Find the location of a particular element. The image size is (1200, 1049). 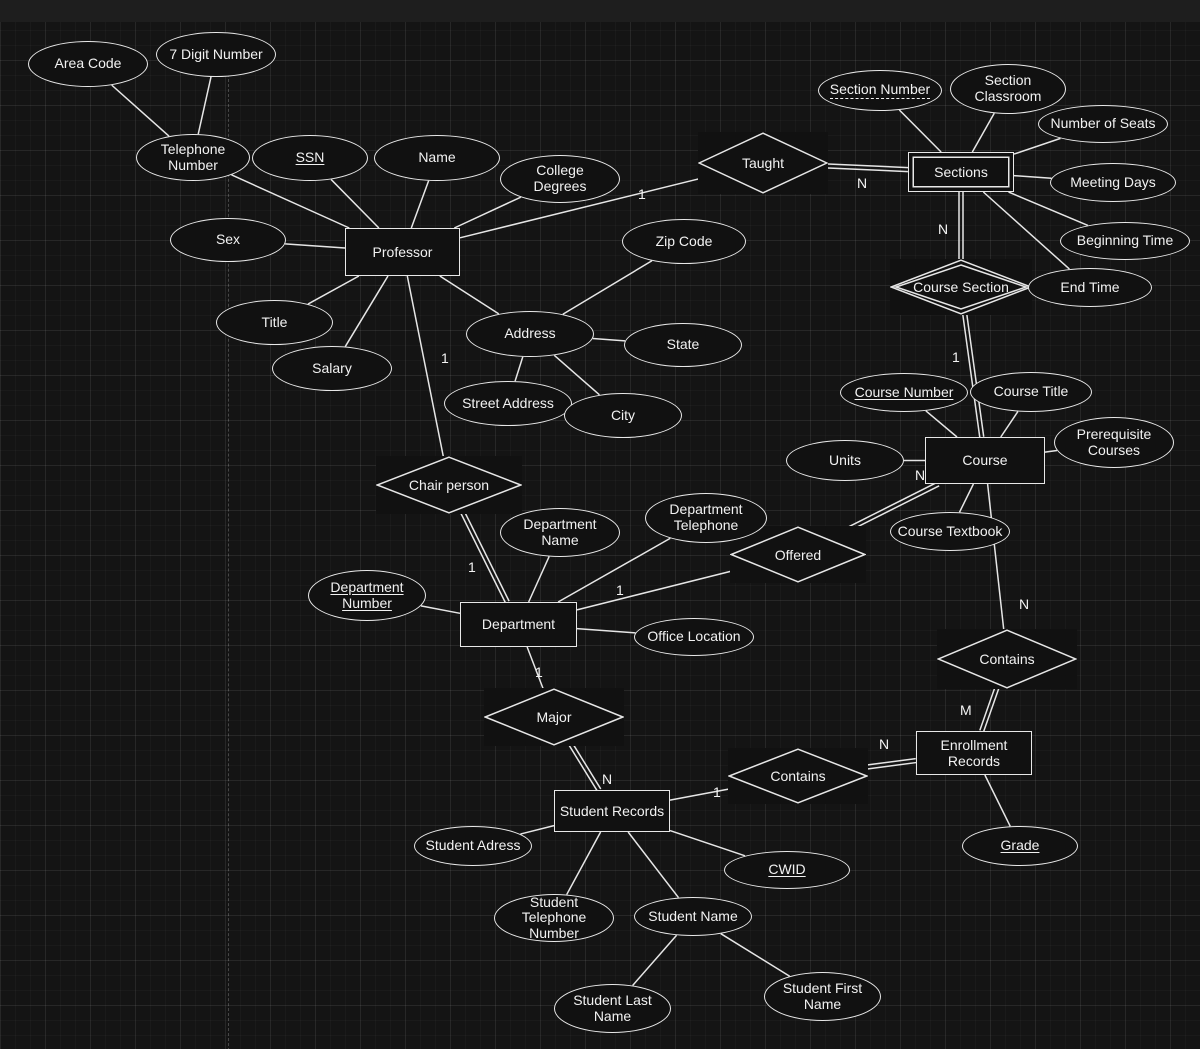

attribute-sex: Sex is located at coordinates (228, 240).